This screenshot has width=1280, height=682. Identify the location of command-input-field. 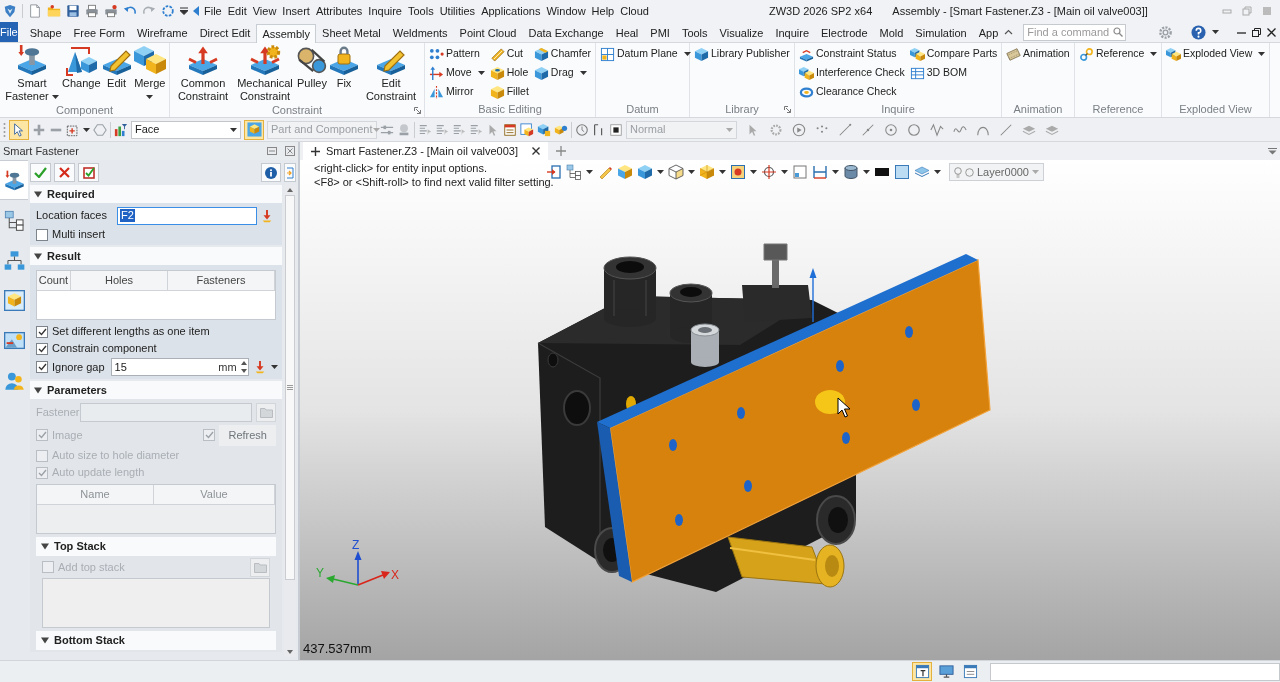
(1135, 671).